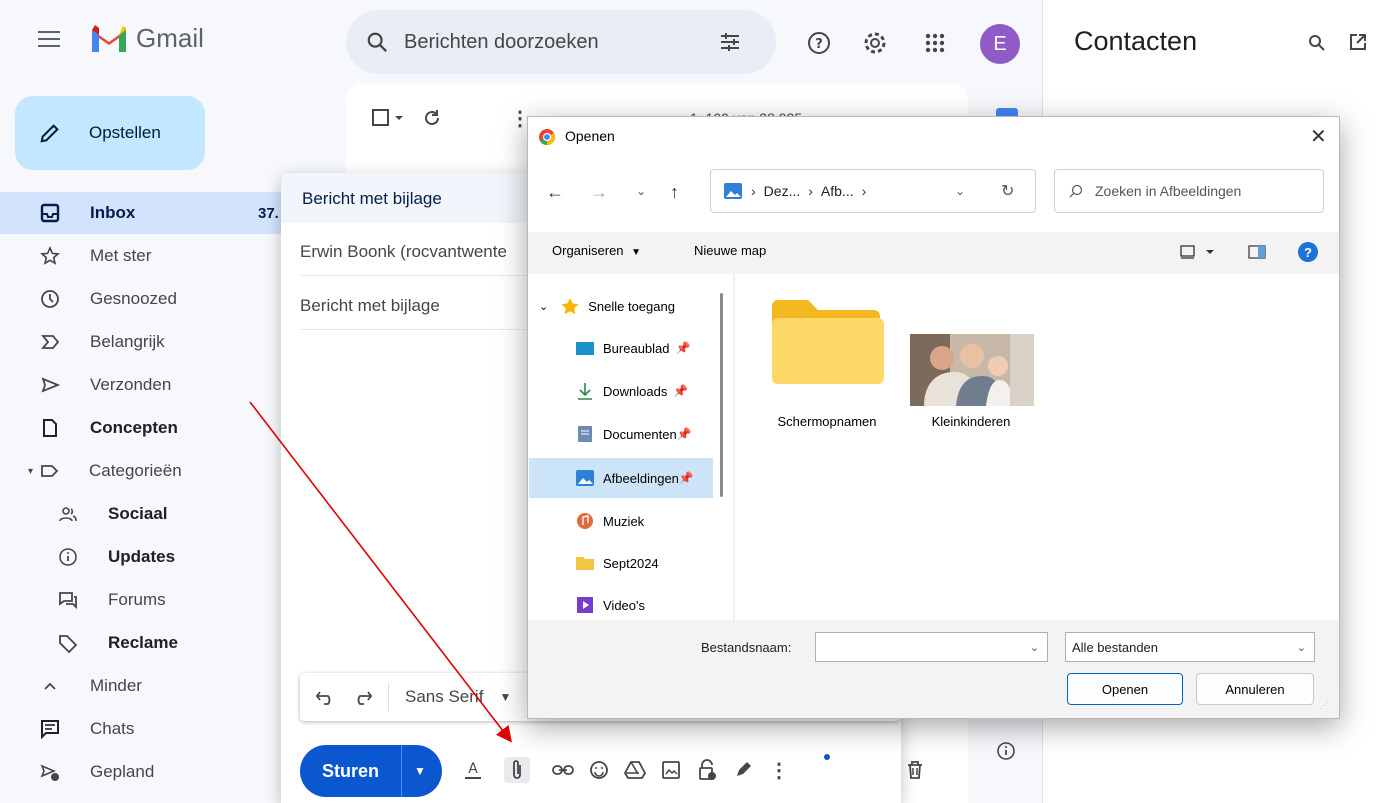  What do you see at coordinates (150, 729) in the screenshot?
I see `nav-item-chats: Chats` at bounding box center [150, 729].